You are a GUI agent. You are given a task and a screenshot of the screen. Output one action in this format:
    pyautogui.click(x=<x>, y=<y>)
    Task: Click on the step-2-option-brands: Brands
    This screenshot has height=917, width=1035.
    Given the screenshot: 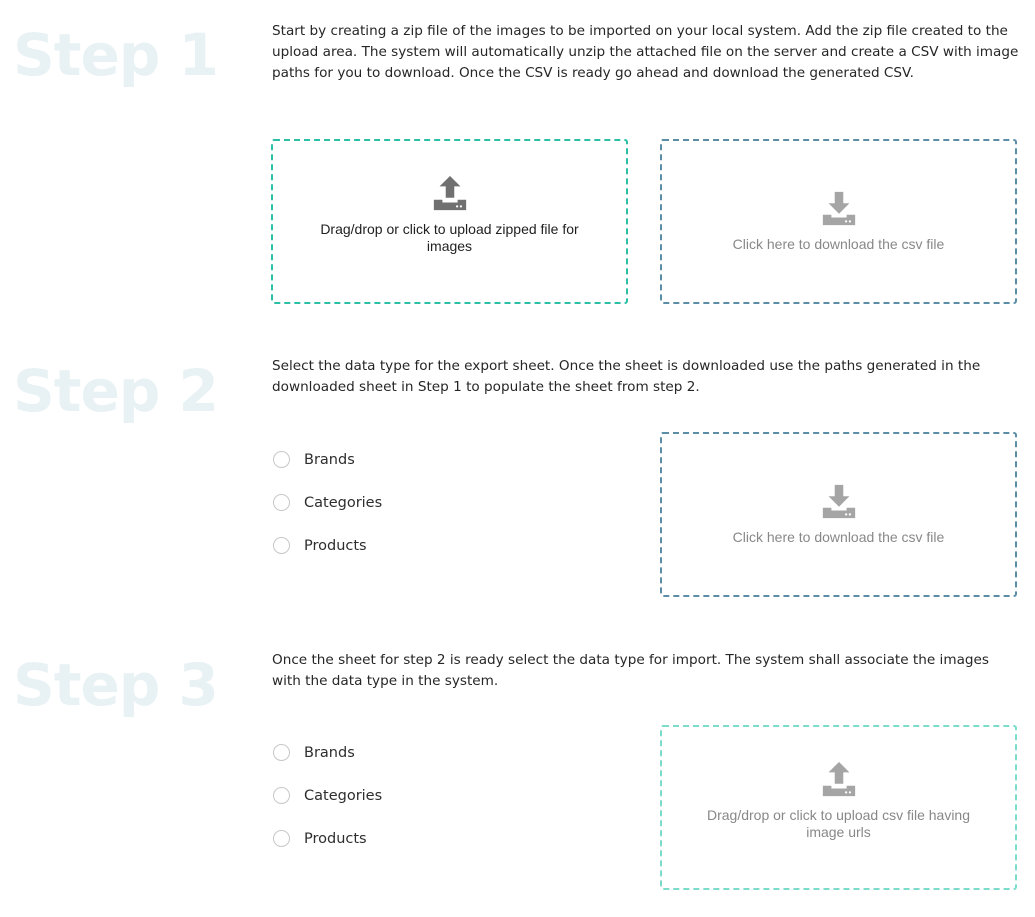 What is the action you would take?
    pyautogui.click(x=313, y=459)
    